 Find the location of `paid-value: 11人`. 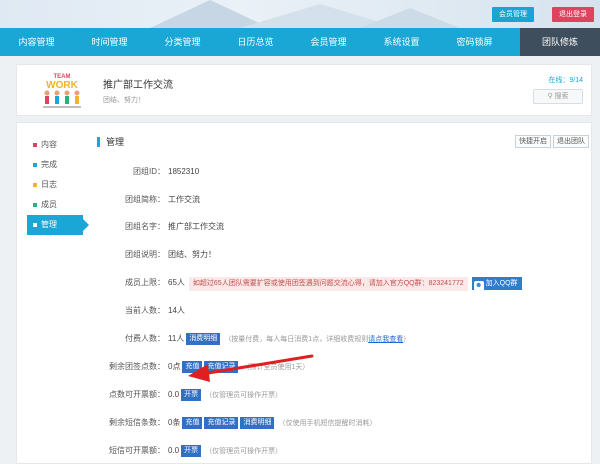

paid-value: 11人 is located at coordinates (176, 338).